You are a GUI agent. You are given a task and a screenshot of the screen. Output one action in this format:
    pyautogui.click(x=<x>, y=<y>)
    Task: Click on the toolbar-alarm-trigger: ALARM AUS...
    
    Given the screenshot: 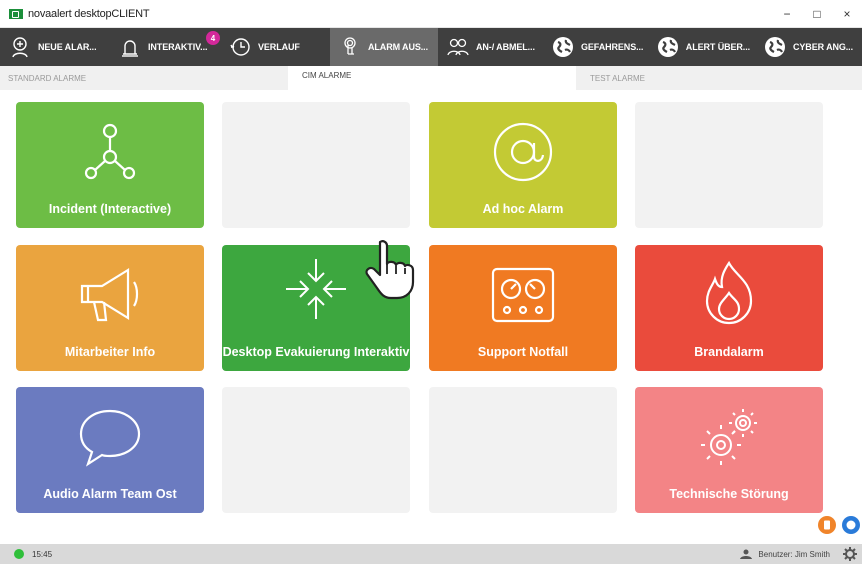 What is the action you would take?
    pyautogui.click(x=384, y=47)
    